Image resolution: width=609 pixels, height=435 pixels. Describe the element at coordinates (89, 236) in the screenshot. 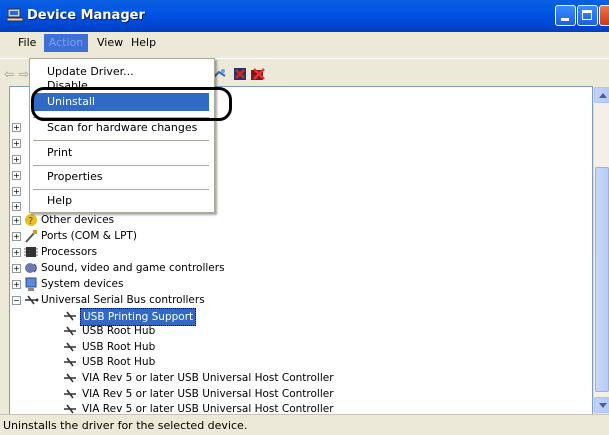

I see `tree-item-label: Ports (COM & LPT)` at that location.